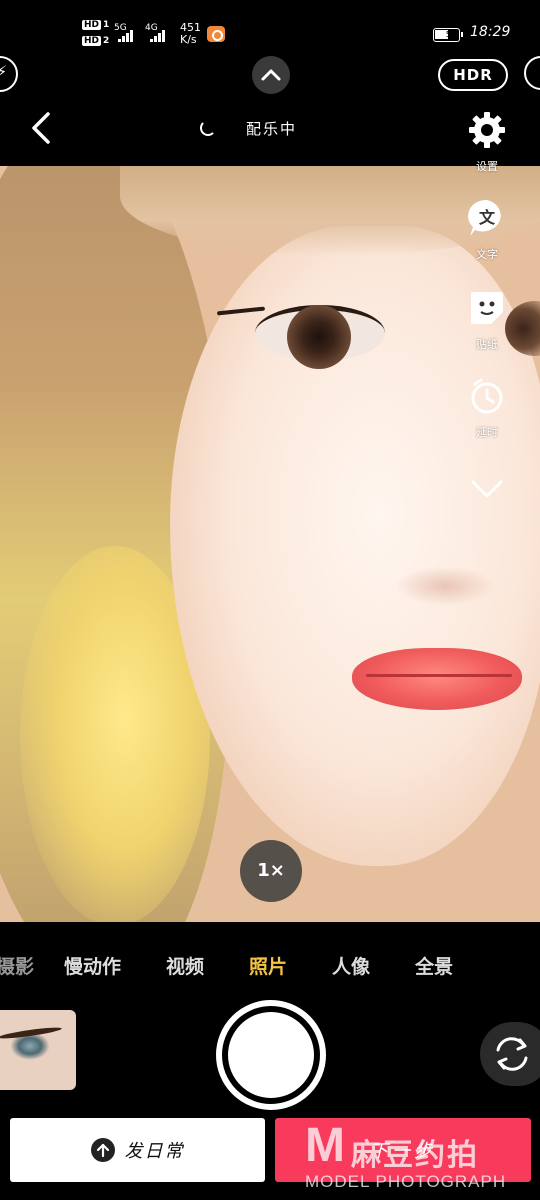 The width and height of the screenshot is (540, 1200). What do you see at coordinates (271, 1055) in the screenshot?
I see `shutter-button` at bounding box center [271, 1055].